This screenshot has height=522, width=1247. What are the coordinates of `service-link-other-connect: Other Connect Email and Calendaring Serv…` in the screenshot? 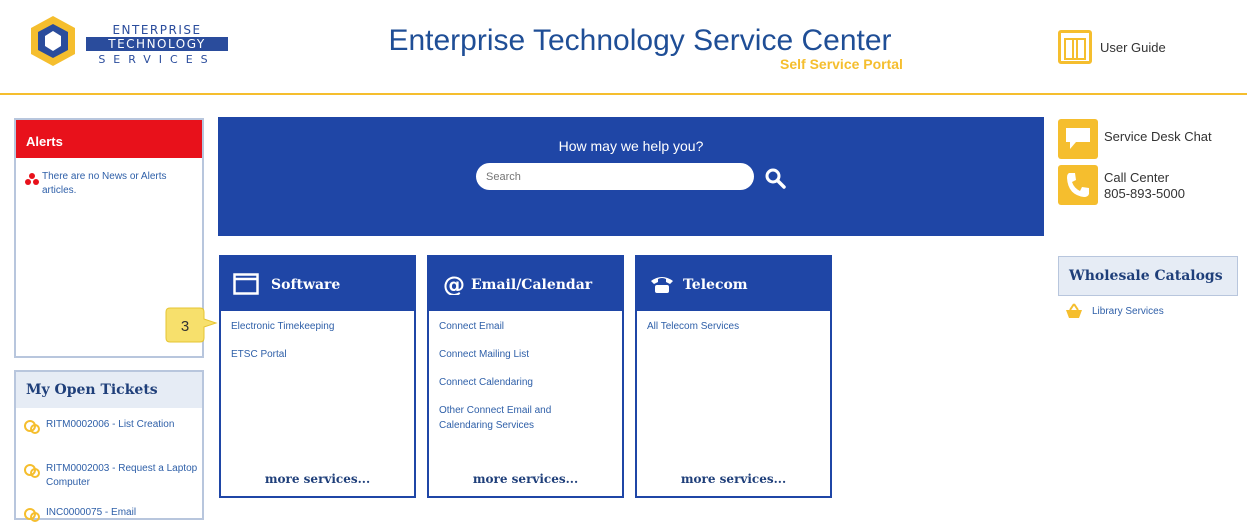 It's located at (504, 418).